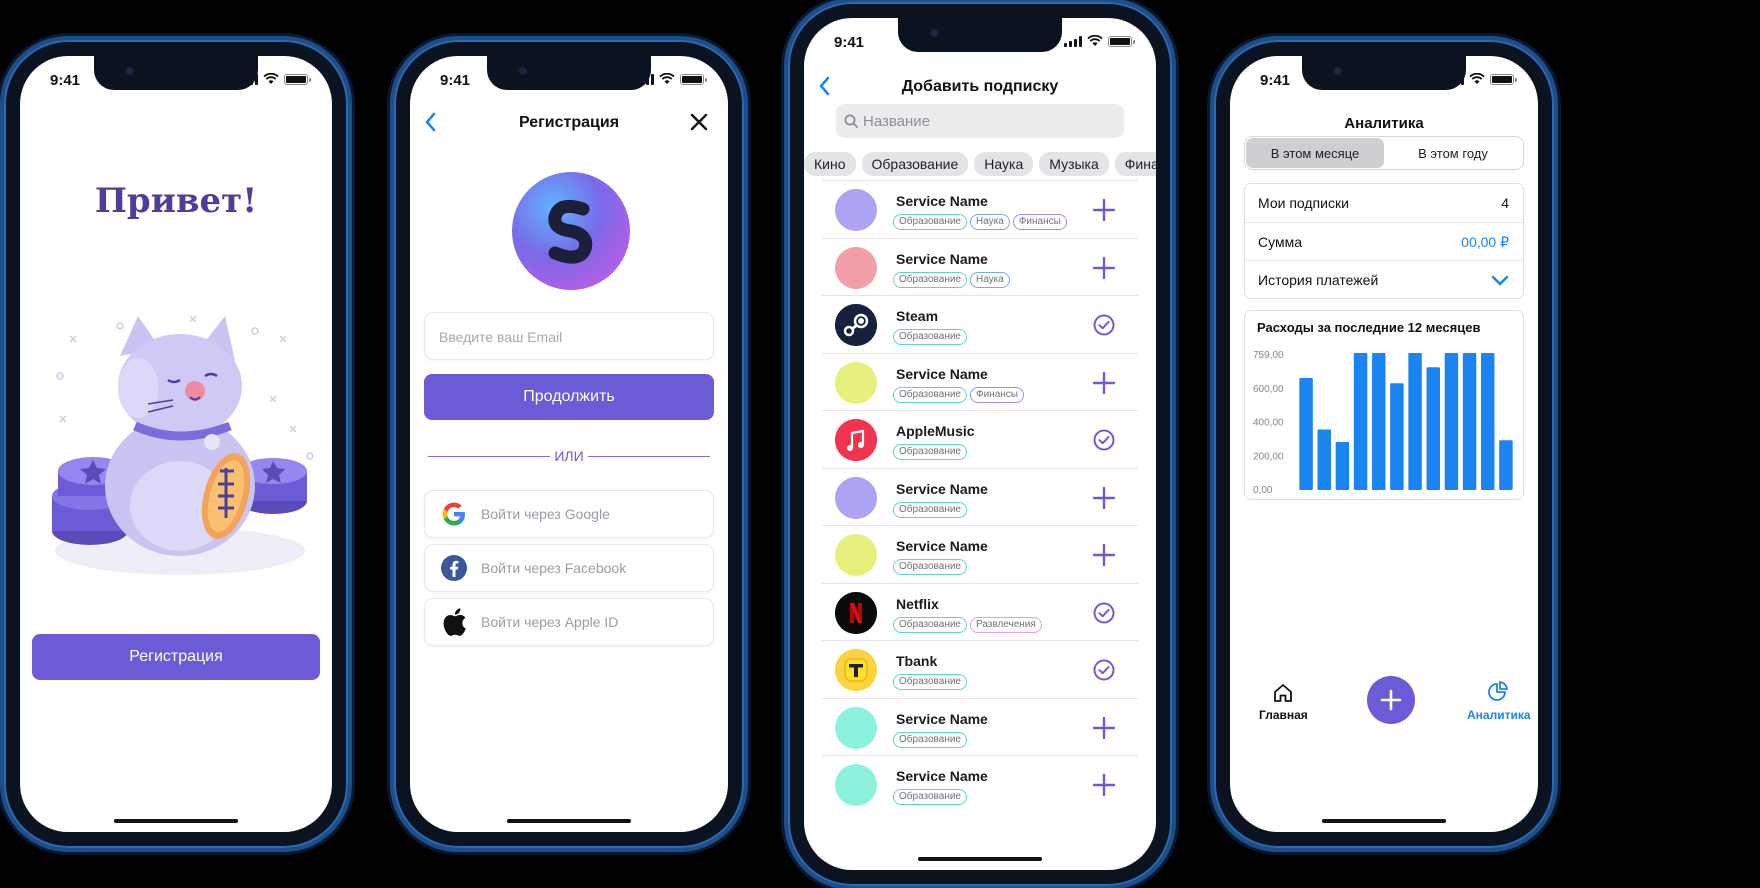  What do you see at coordinates (856, 325) in the screenshot?
I see `steam-logo-avatar` at bounding box center [856, 325].